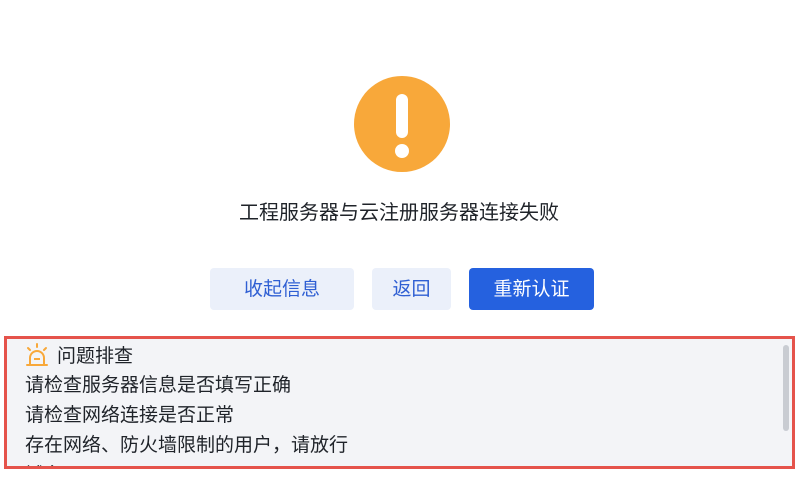 The width and height of the screenshot is (798, 482). I want to click on troubleshoot-header: 问题排查, so click(401, 356).